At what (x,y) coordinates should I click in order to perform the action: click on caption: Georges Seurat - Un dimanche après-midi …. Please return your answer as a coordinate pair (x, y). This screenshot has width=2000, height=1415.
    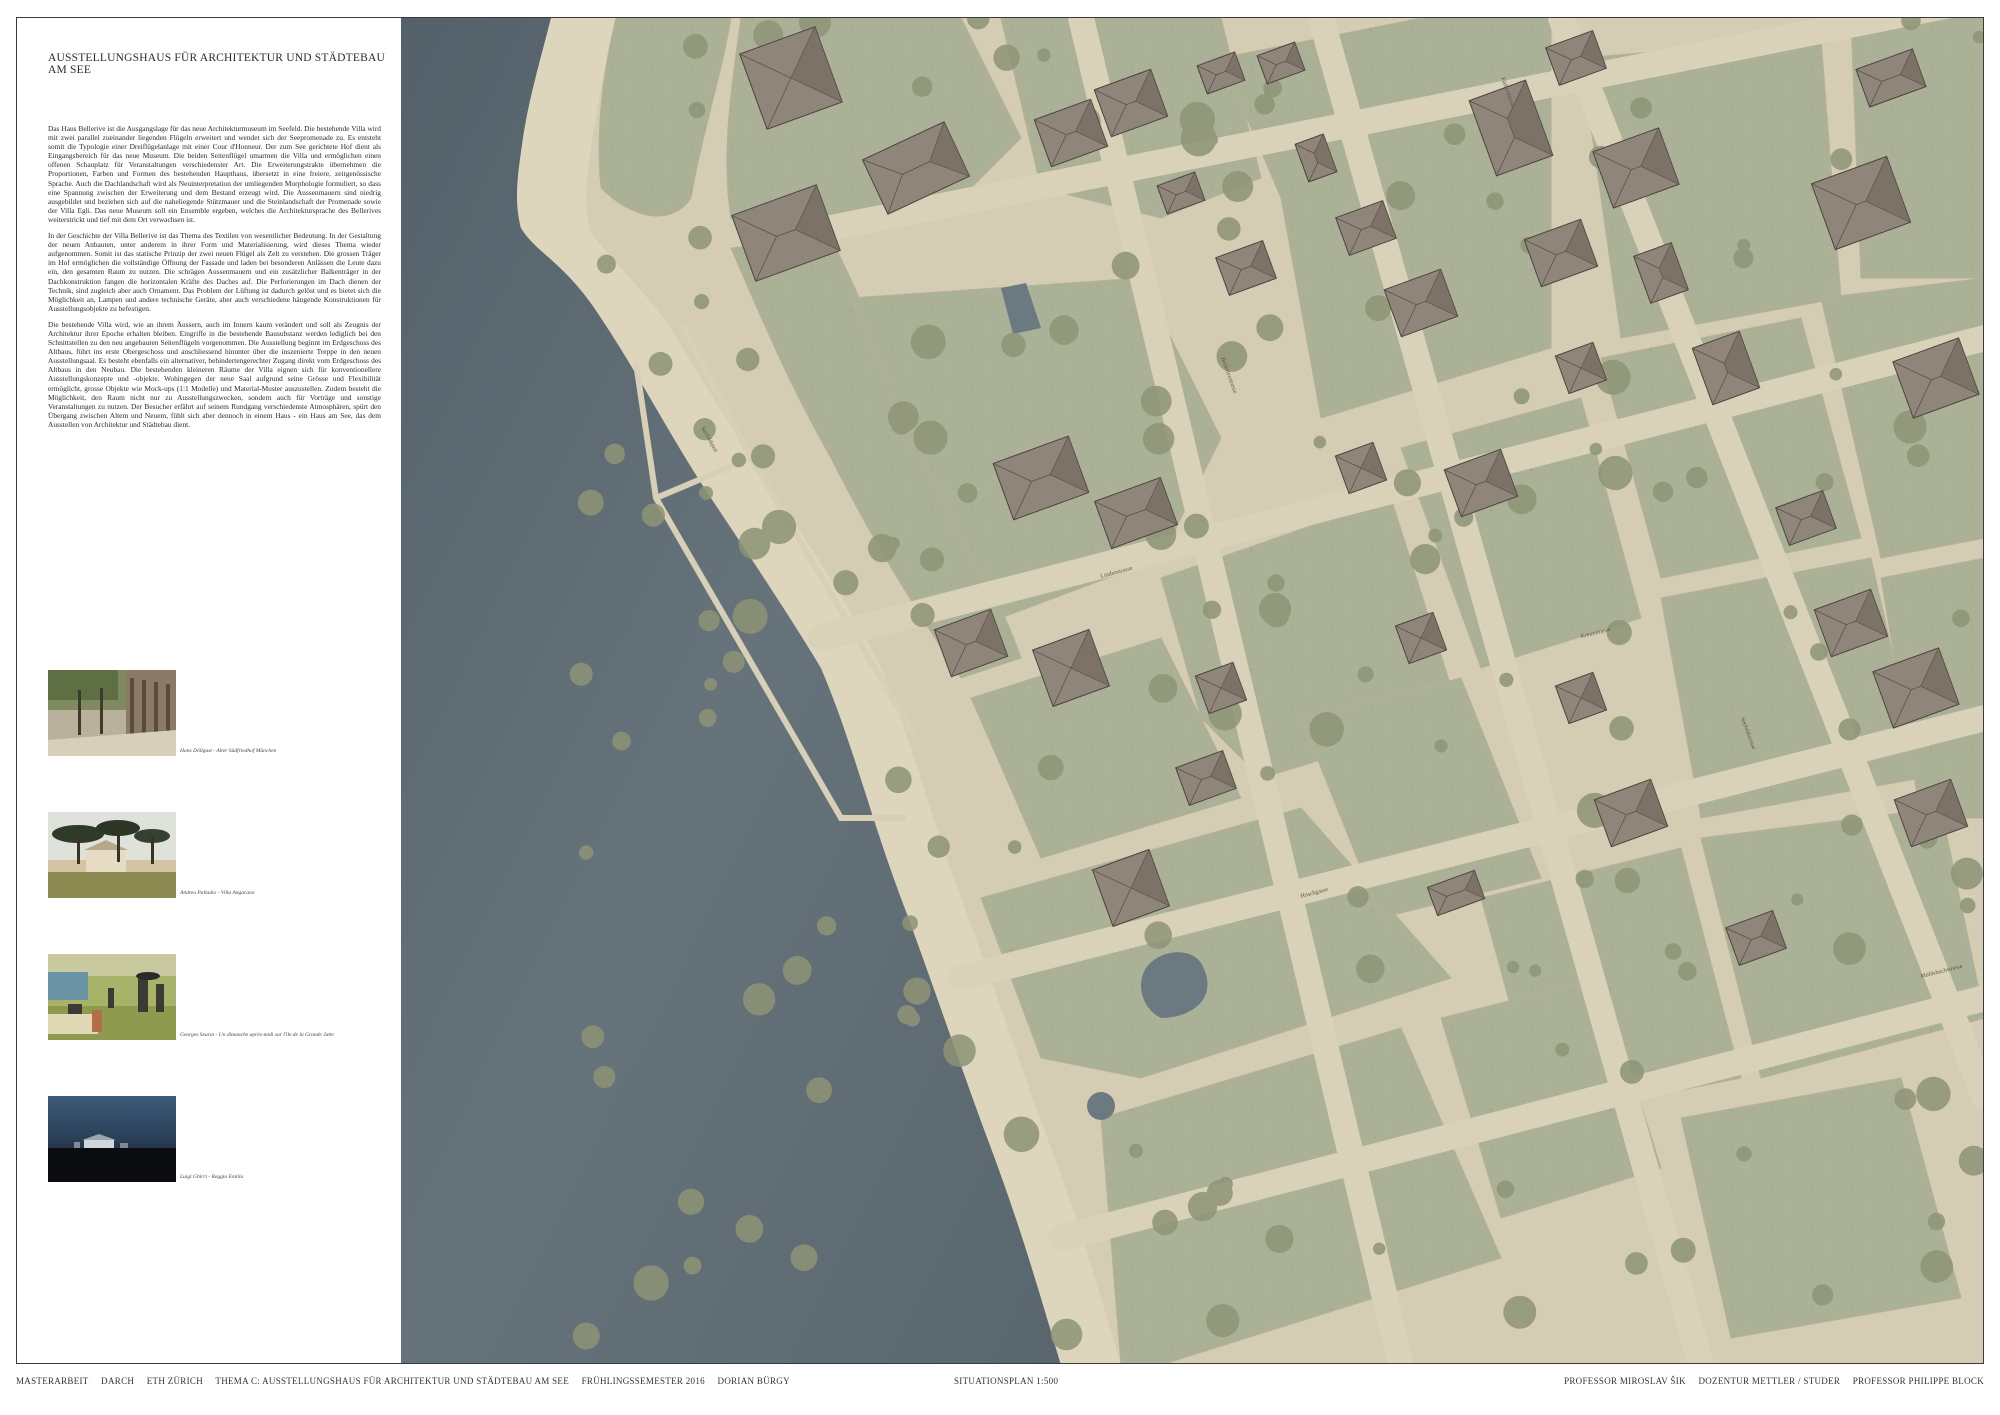
    Looking at the image, I should click on (257, 1035).